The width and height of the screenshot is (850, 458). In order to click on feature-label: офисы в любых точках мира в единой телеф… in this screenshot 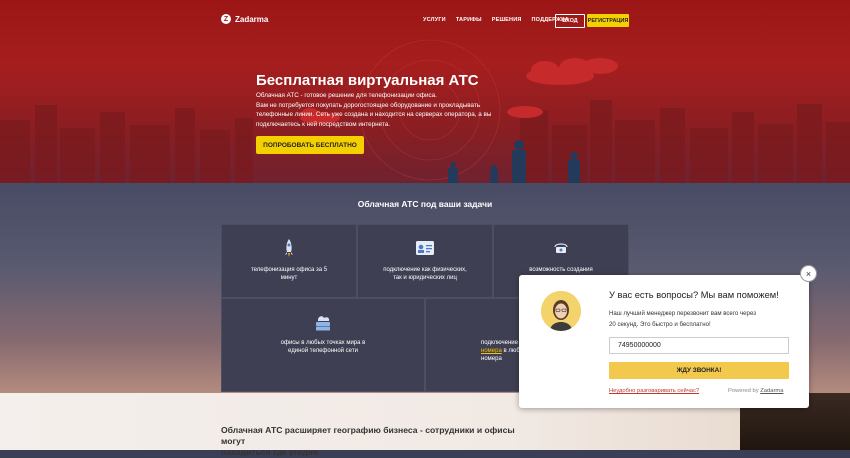, I will do `click(323, 347)`.